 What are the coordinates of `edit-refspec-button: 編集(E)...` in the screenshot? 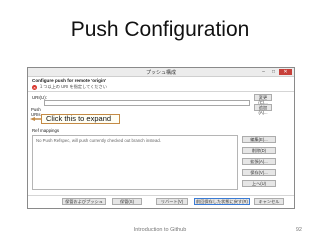 It's located at (259, 139).